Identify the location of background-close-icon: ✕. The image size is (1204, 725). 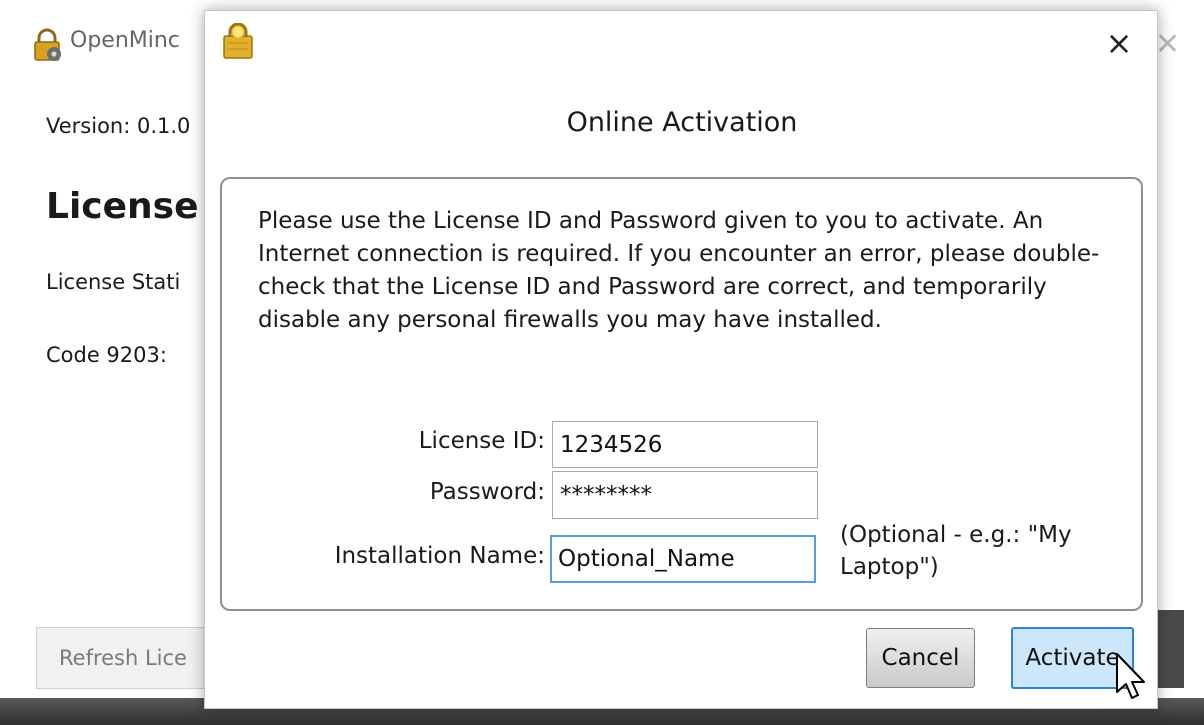
(1168, 44).